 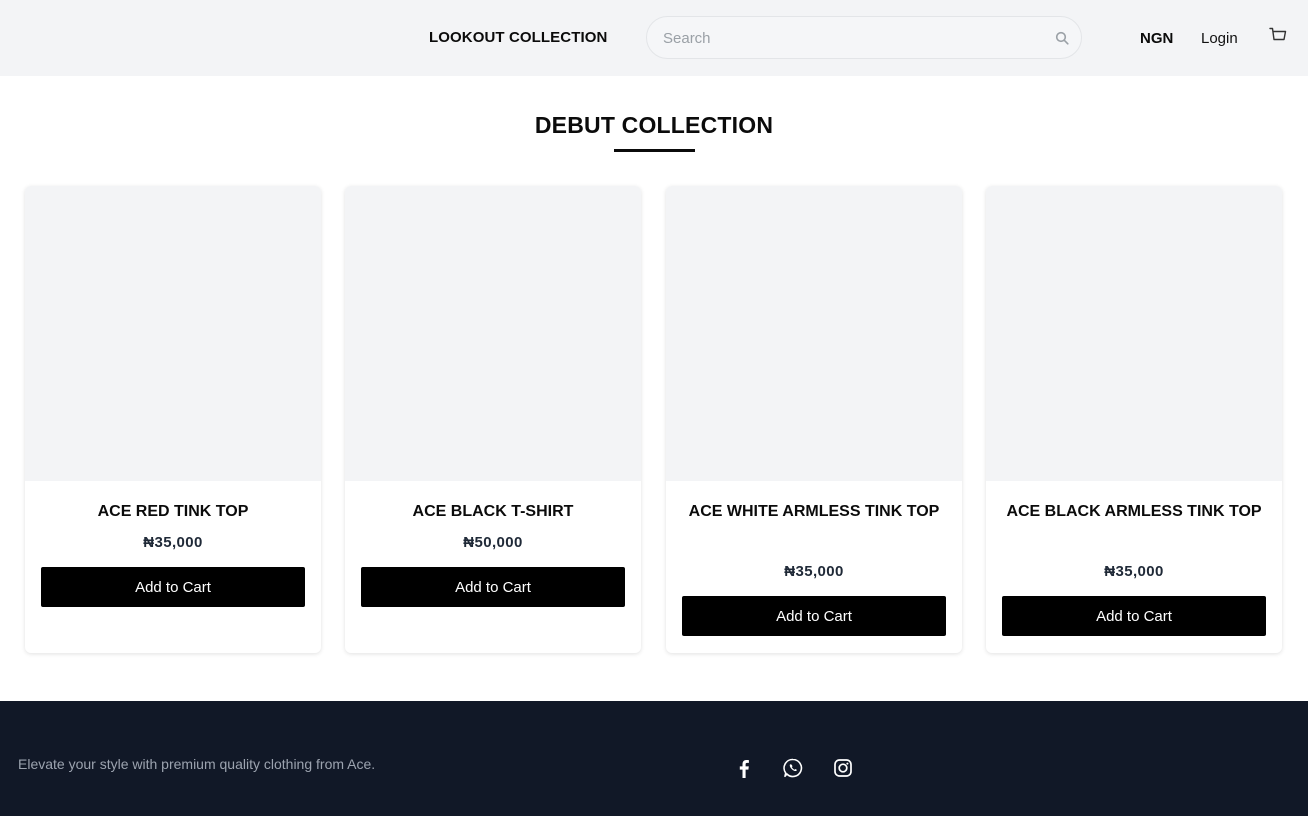 I want to click on product-card: ACE RED TINK TOP ₦35,000 Add to Cart, so click(x=173, y=419).